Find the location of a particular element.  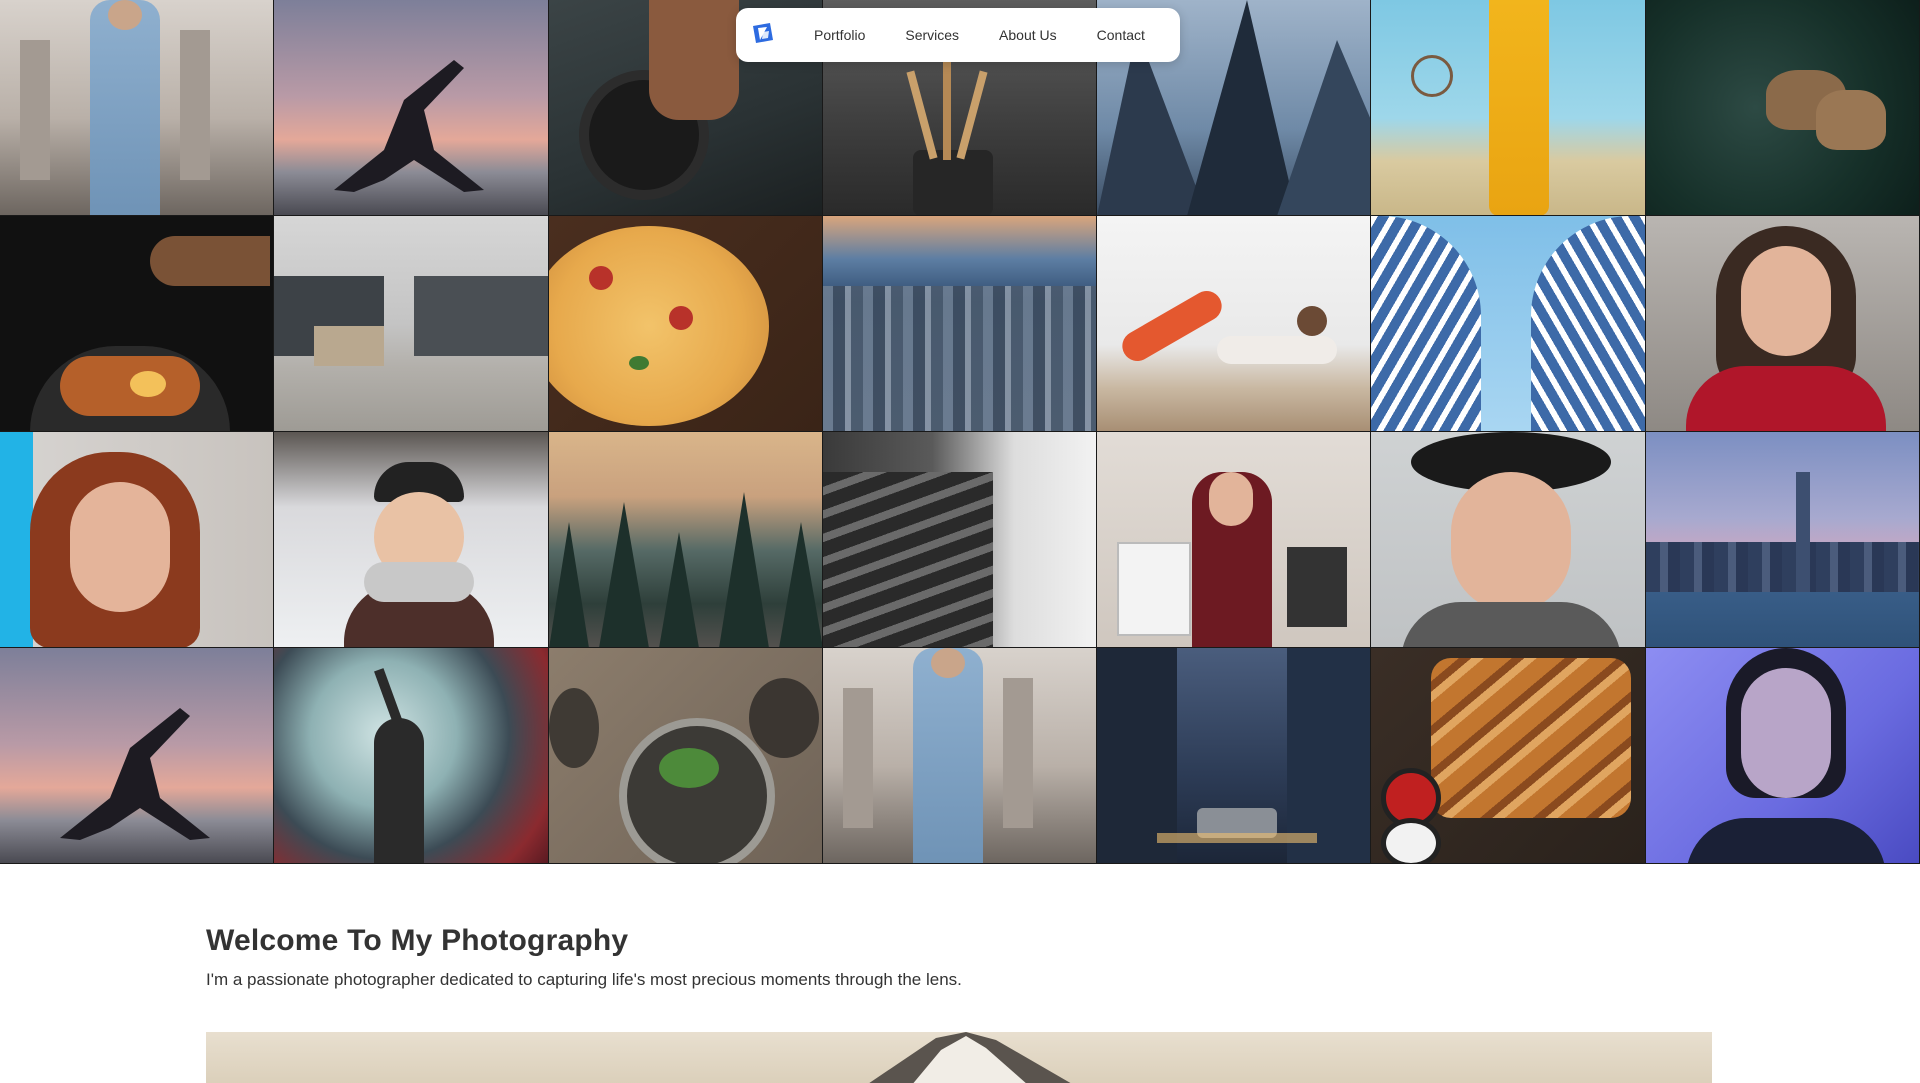

welcome-title: Welcome To My Photography is located at coordinates (417, 940).